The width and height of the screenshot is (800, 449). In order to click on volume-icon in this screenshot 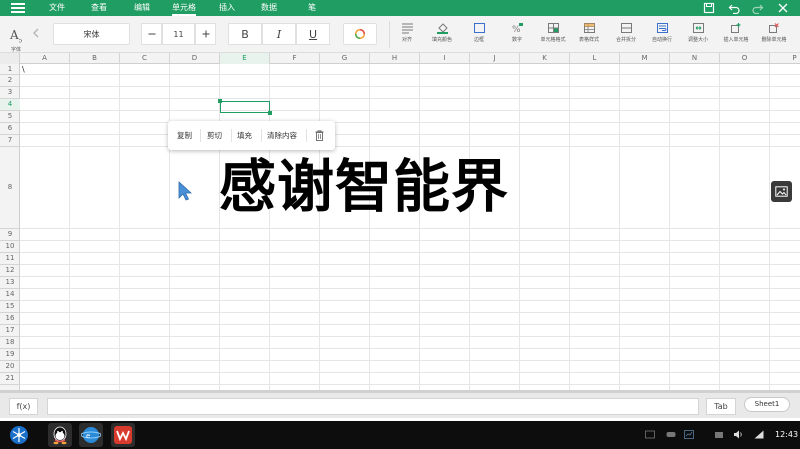, I will do `click(738, 434)`.